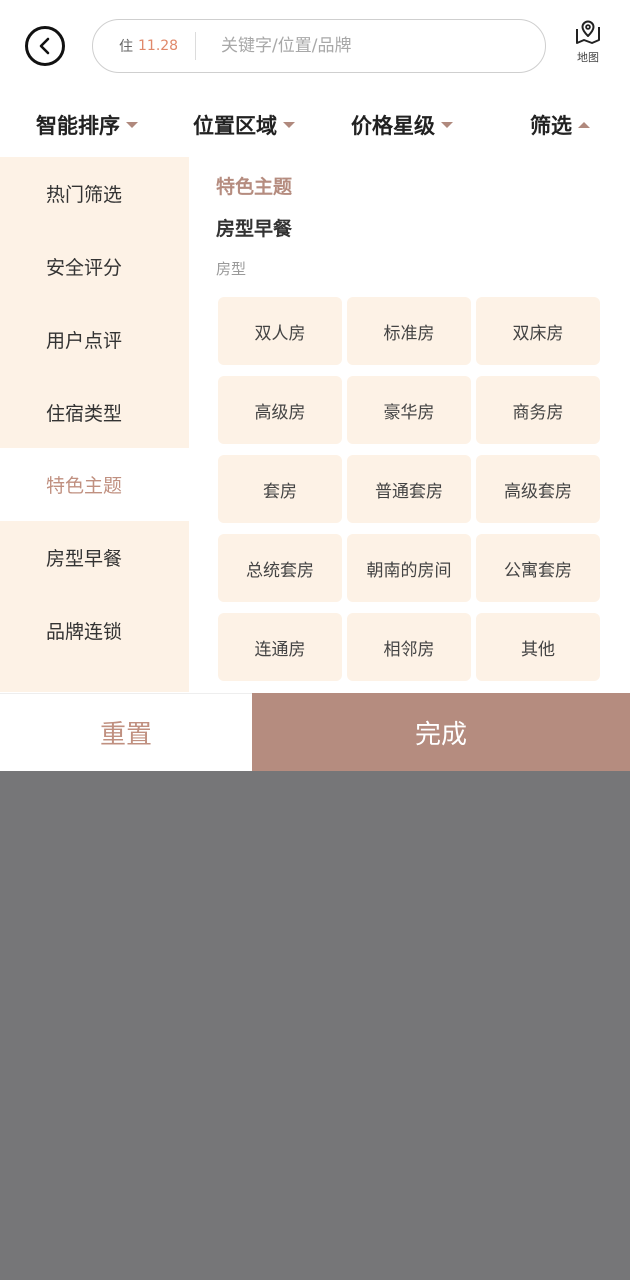 This screenshot has height=1280, width=630. What do you see at coordinates (94, 630) in the screenshot?
I see `category-brand-chain: 品牌连锁` at bounding box center [94, 630].